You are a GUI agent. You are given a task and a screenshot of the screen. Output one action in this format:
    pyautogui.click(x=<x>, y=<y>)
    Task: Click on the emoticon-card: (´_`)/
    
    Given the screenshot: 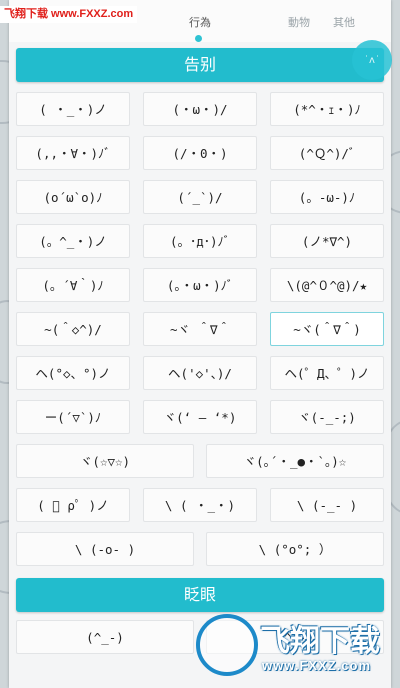 What is the action you would take?
    pyautogui.click(x=200, y=197)
    